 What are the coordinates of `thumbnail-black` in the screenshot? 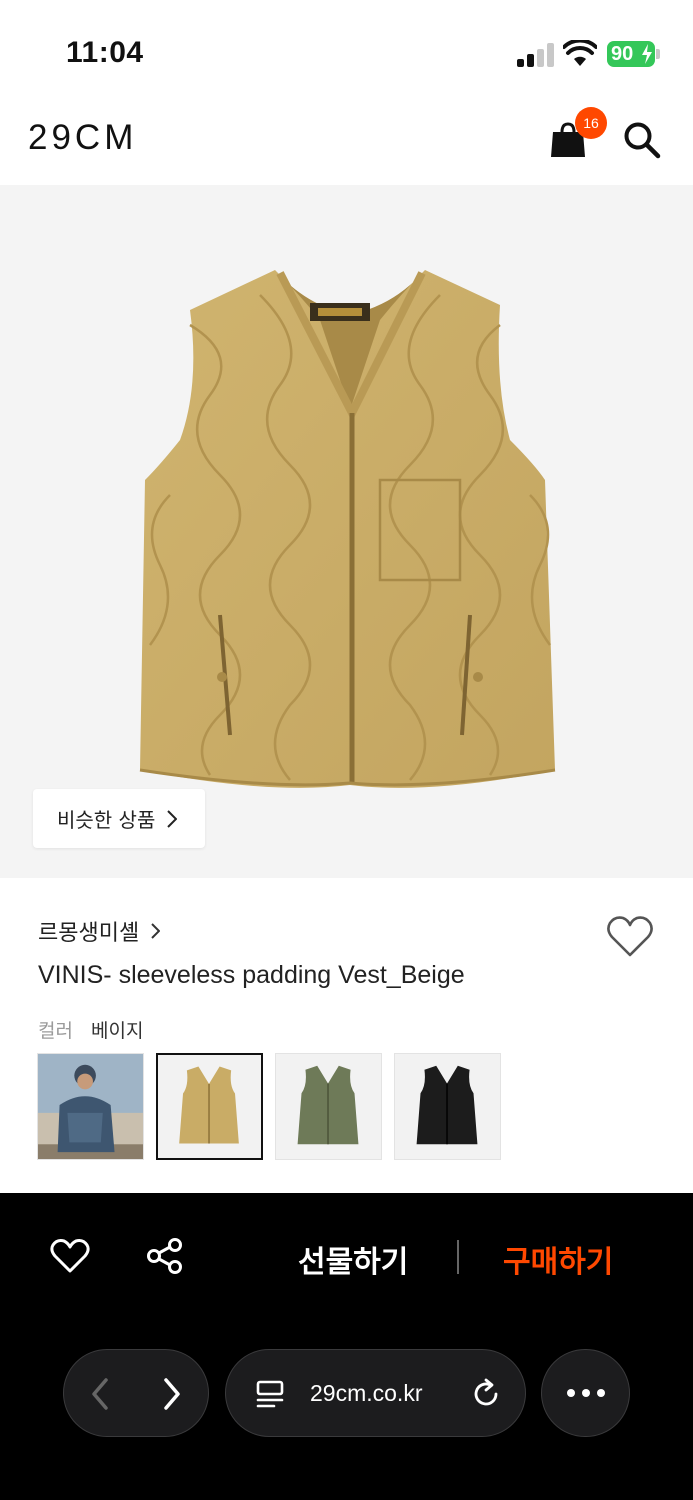 It's located at (447, 1106).